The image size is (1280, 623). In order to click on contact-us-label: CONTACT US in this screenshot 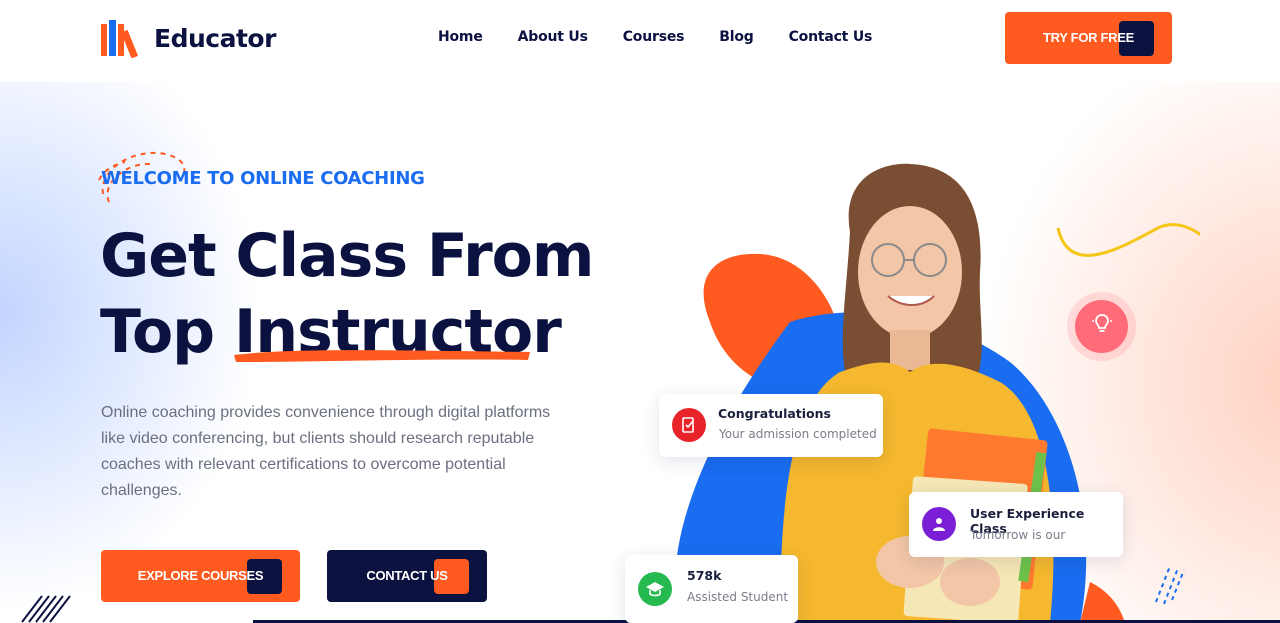, I will do `click(407, 575)`.